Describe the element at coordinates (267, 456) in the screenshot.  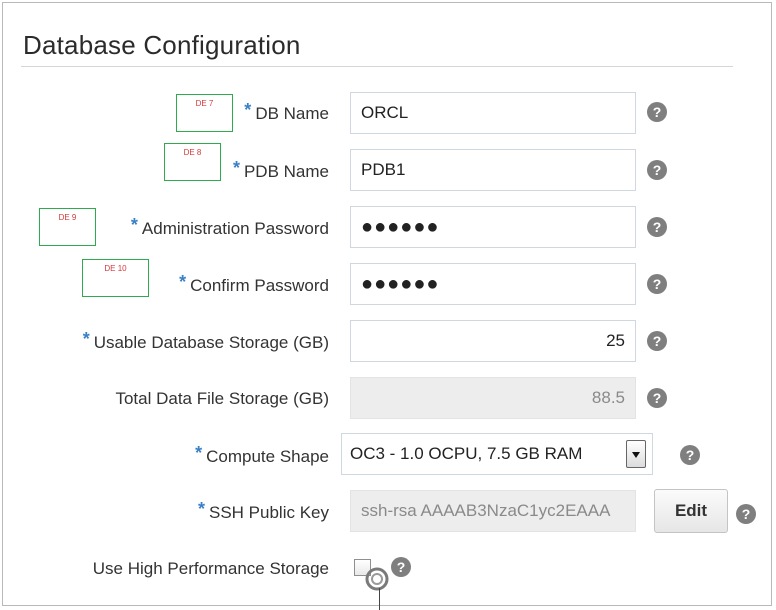
I see `label-text: Compute Shape` at that location.